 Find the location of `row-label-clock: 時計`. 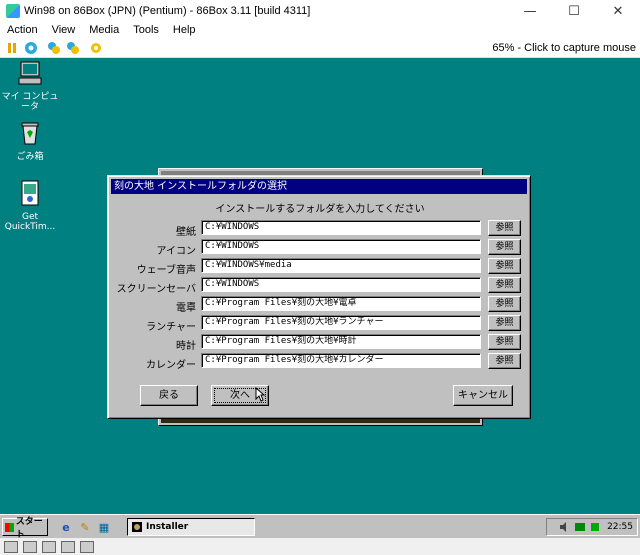

row-label-clock: 時計 is located at coordinates (186, 346).